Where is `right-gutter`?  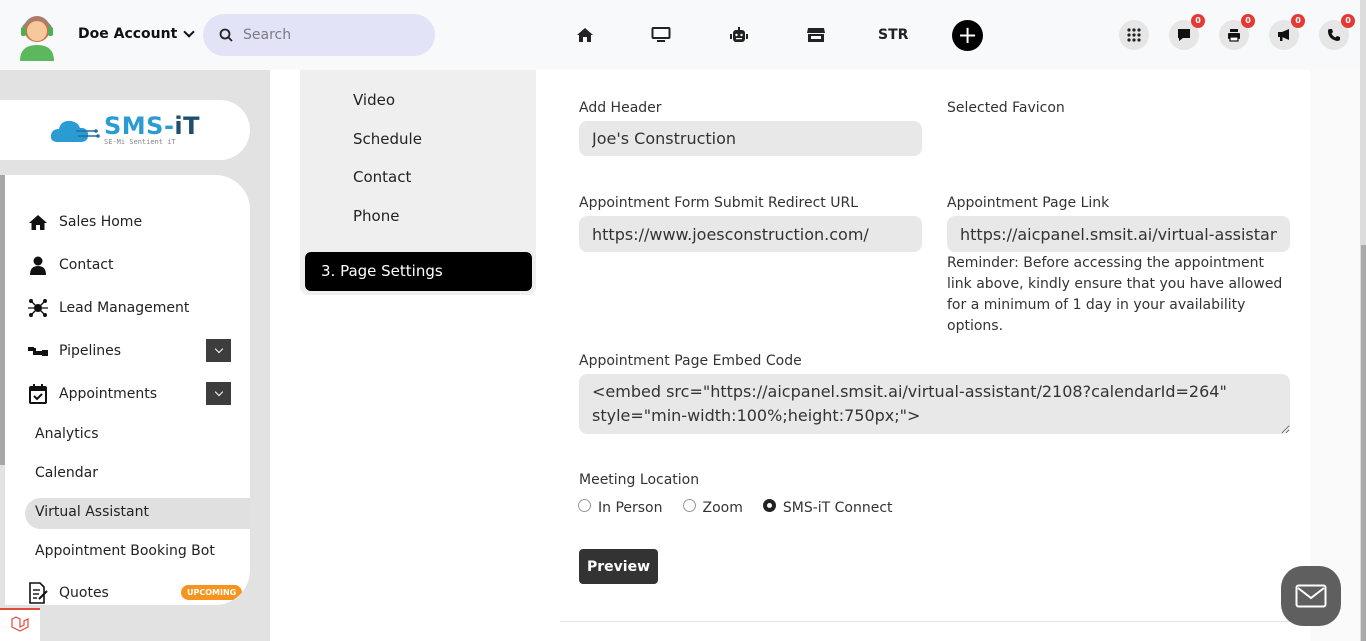
right-gutter is located at coordinates (1335, 355).